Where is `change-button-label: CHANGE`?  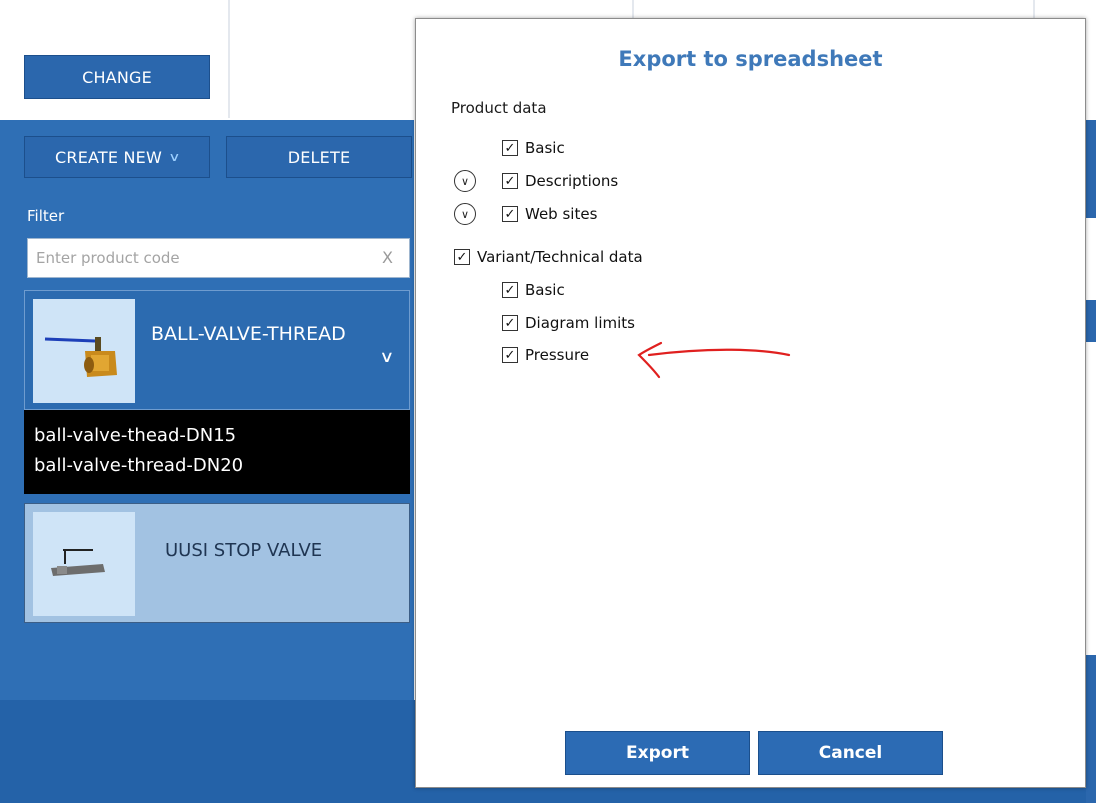
change-button-label: CHANGE is located at coordinates (117, 77).